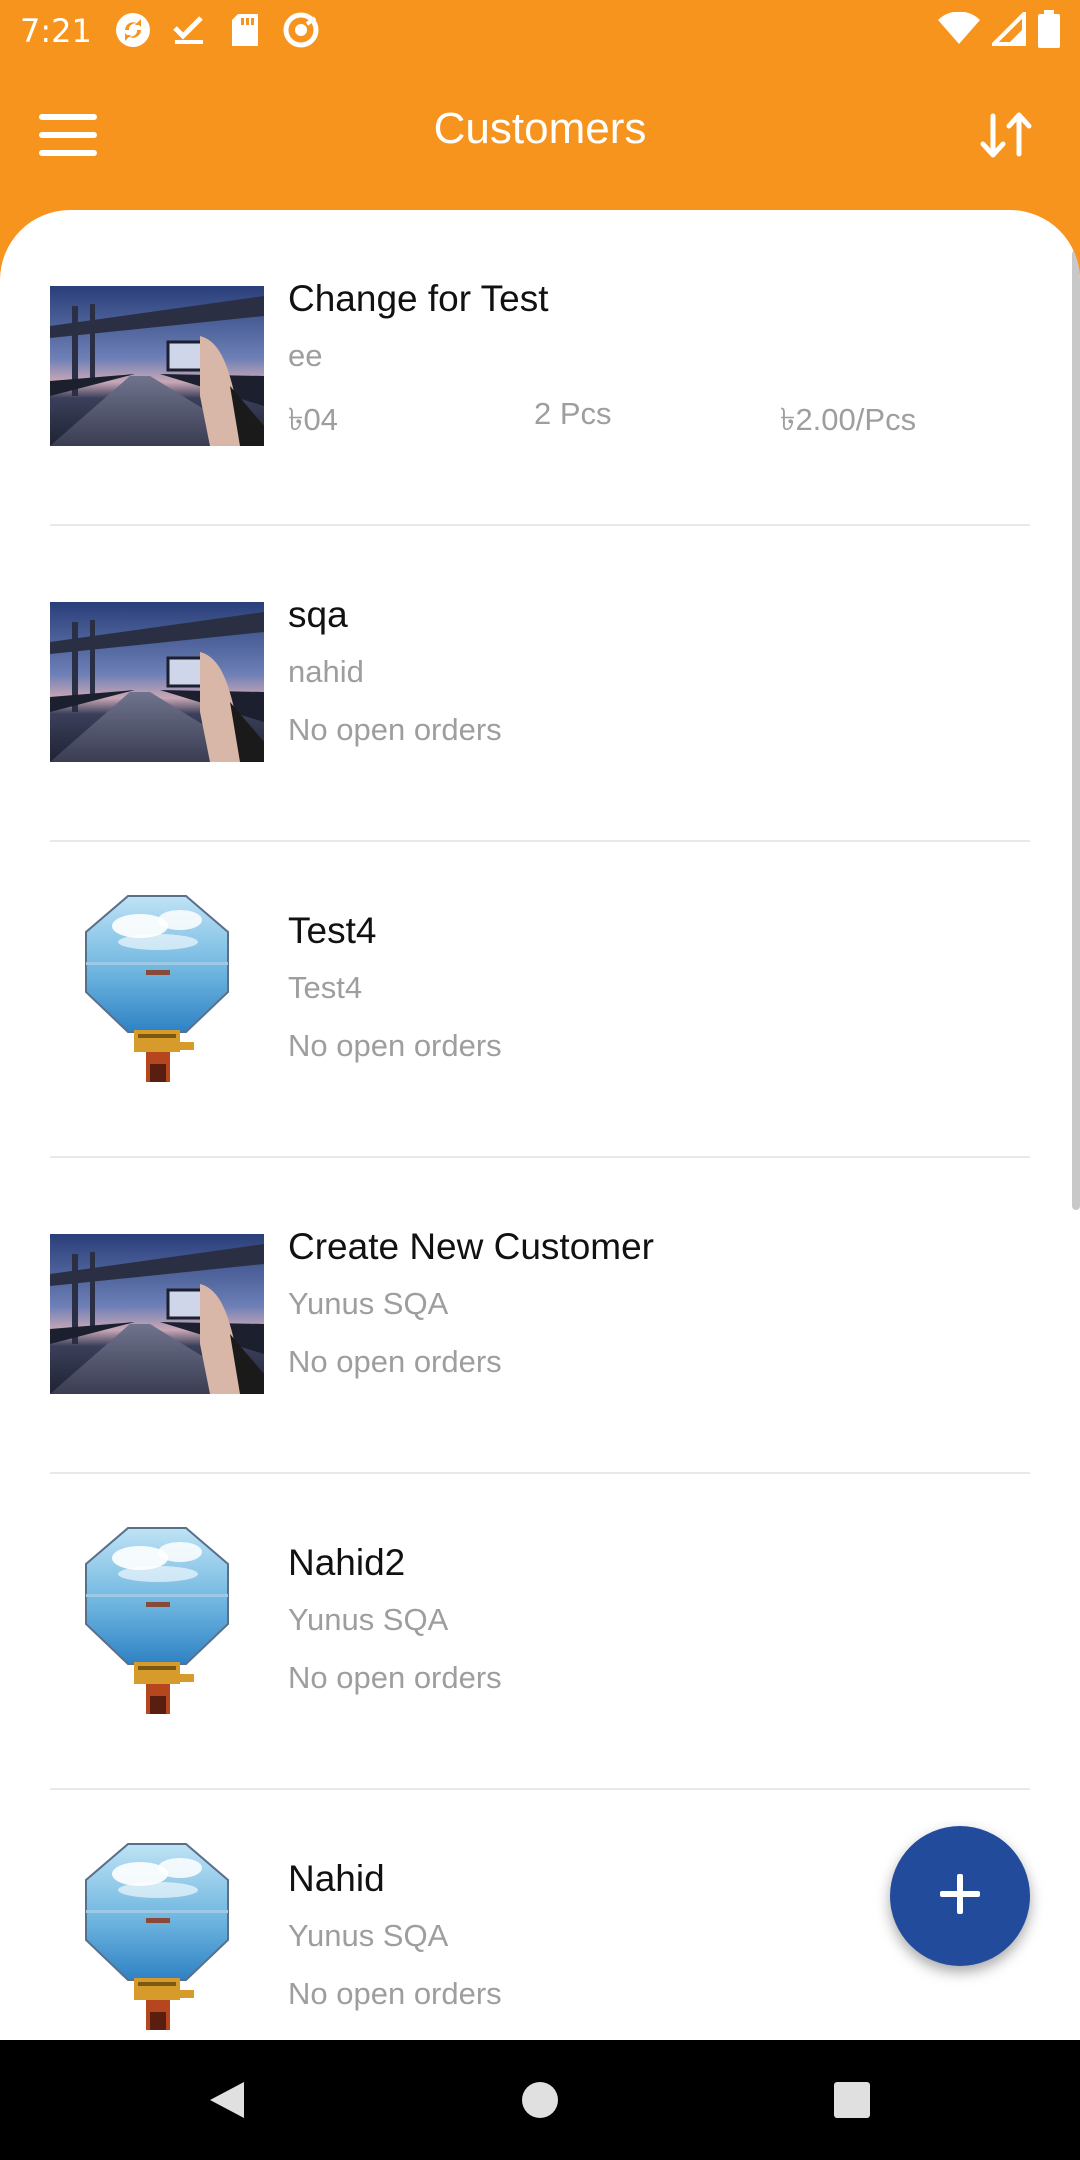 The width and height of the screenshot is (1080, 2160). Describe the element at coordinates (332, 930) in the screenshot. I see `customer-name: Test4` at that location.